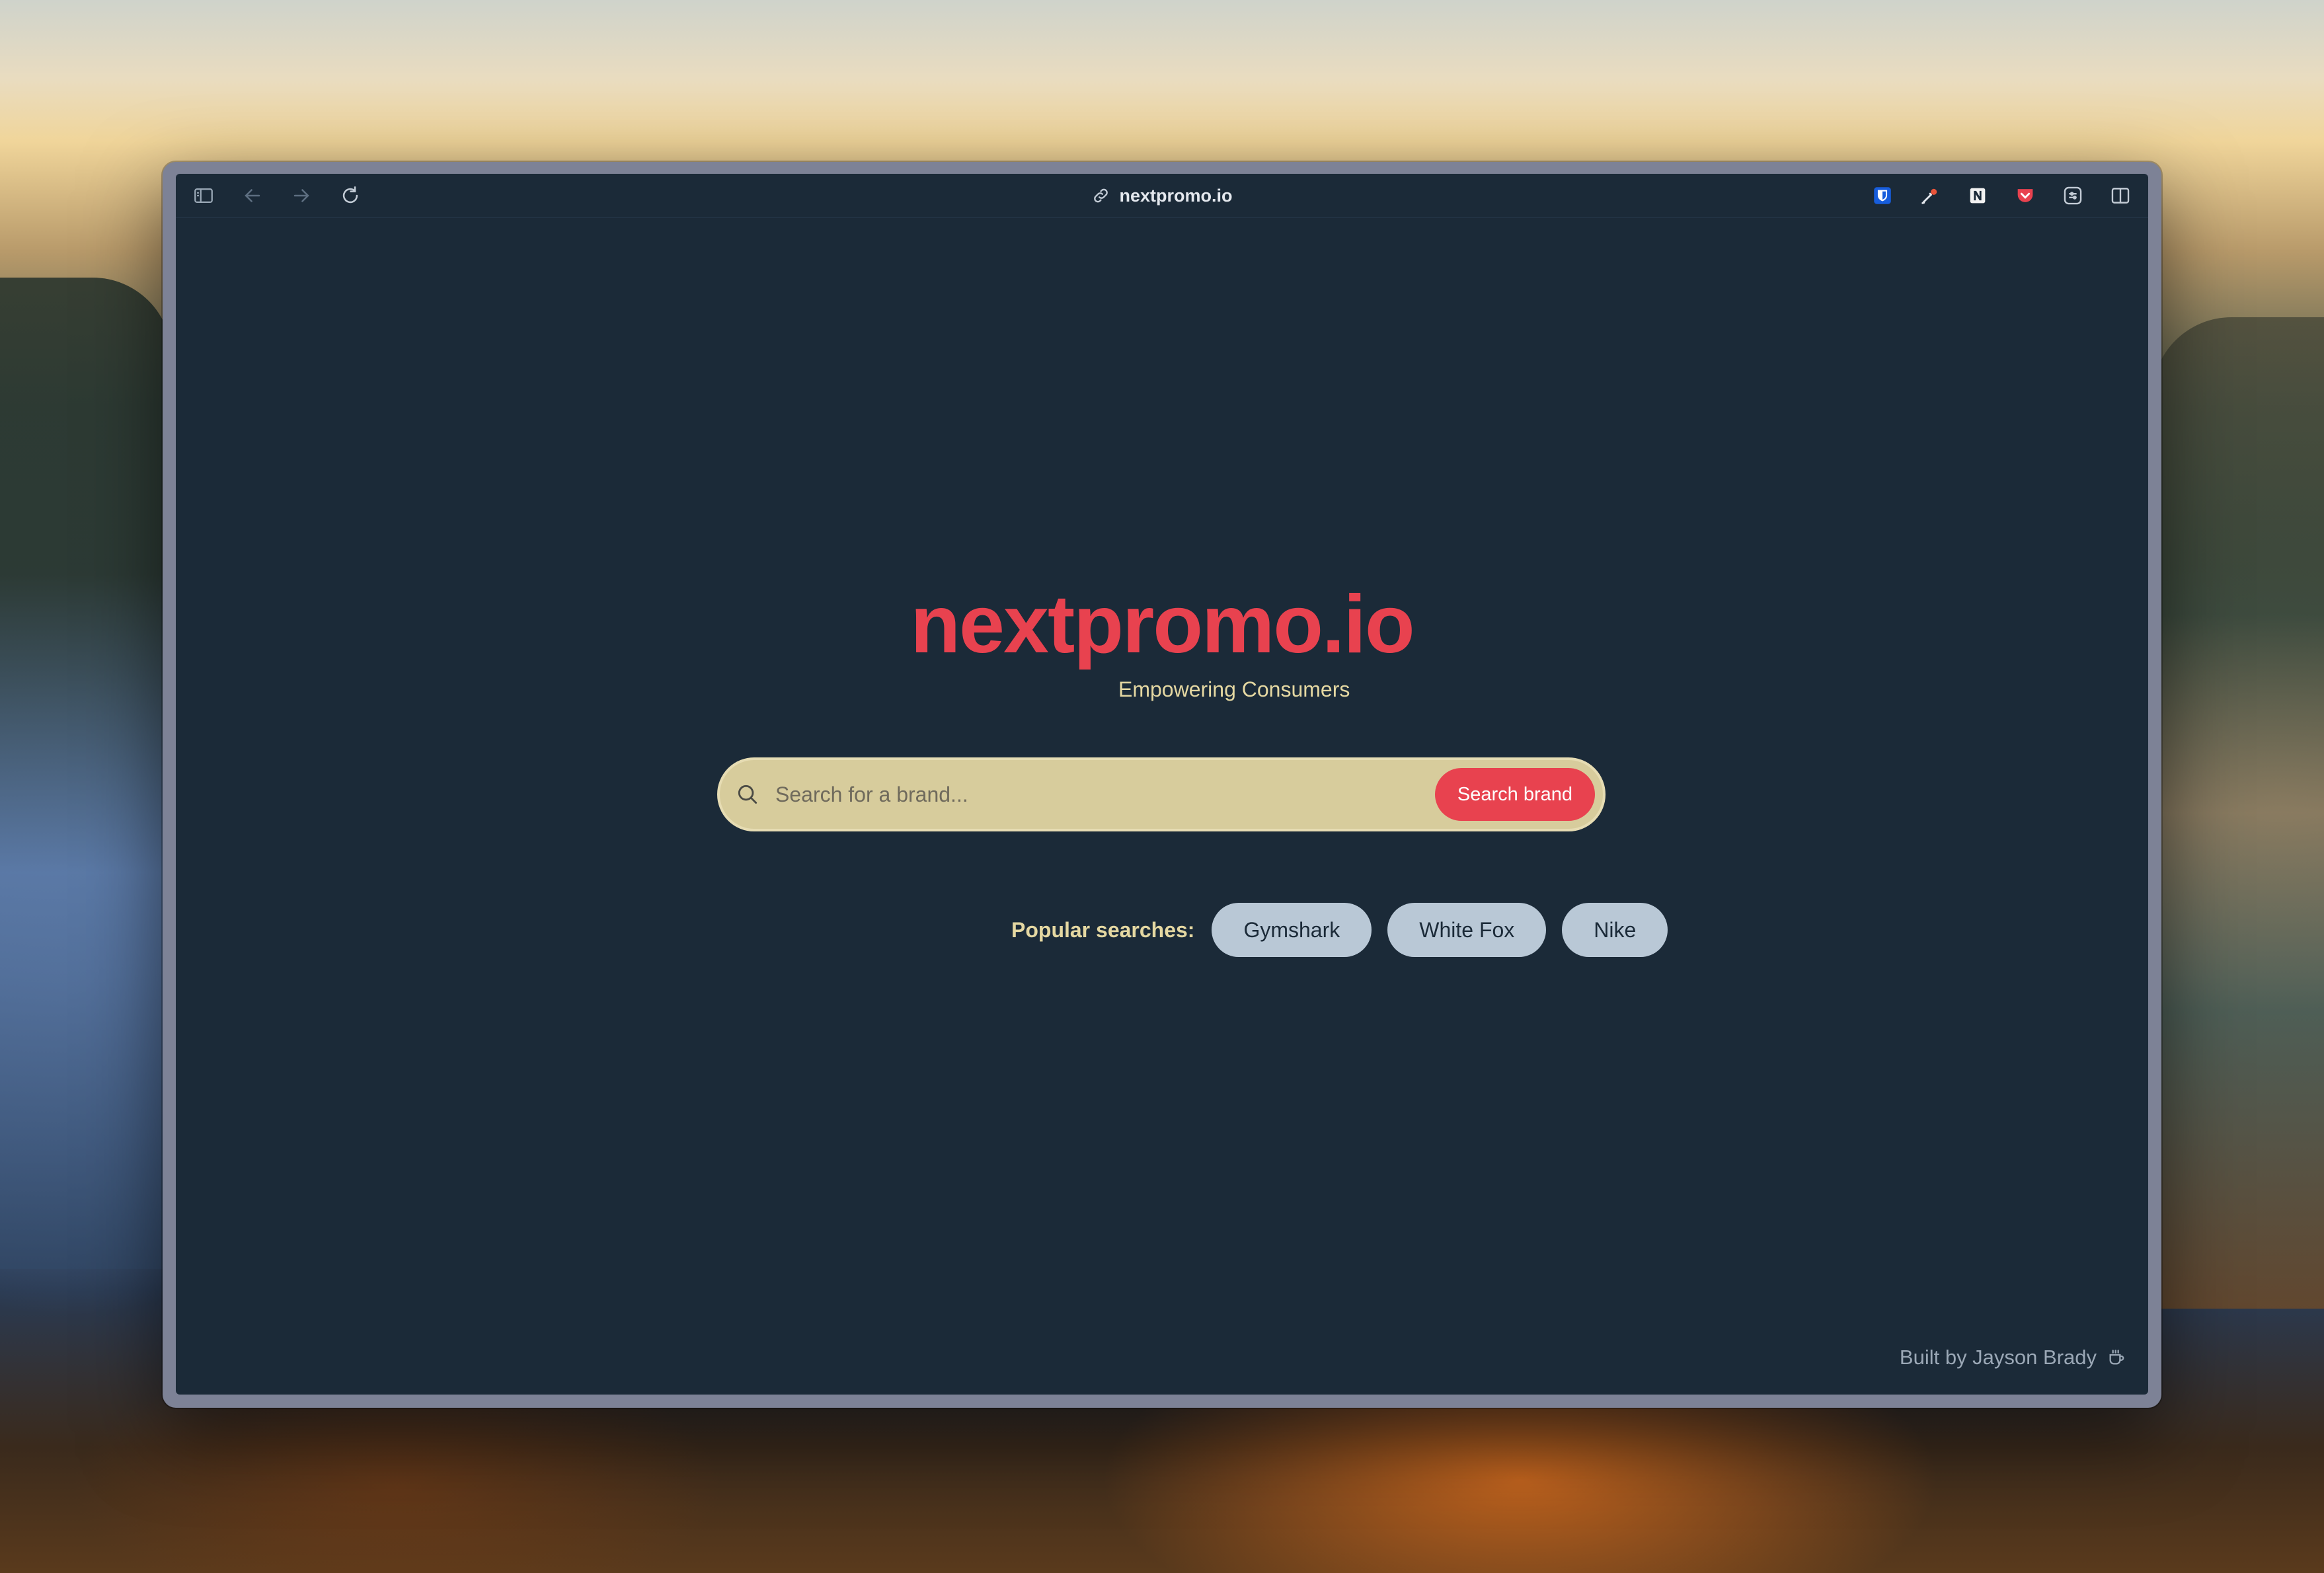 The image size is (2324, 1573). What do you see at coordinates (2238, 813) in the screenshot?
I see `wallpaper-hill-right` at bounding box center [2238, 813].